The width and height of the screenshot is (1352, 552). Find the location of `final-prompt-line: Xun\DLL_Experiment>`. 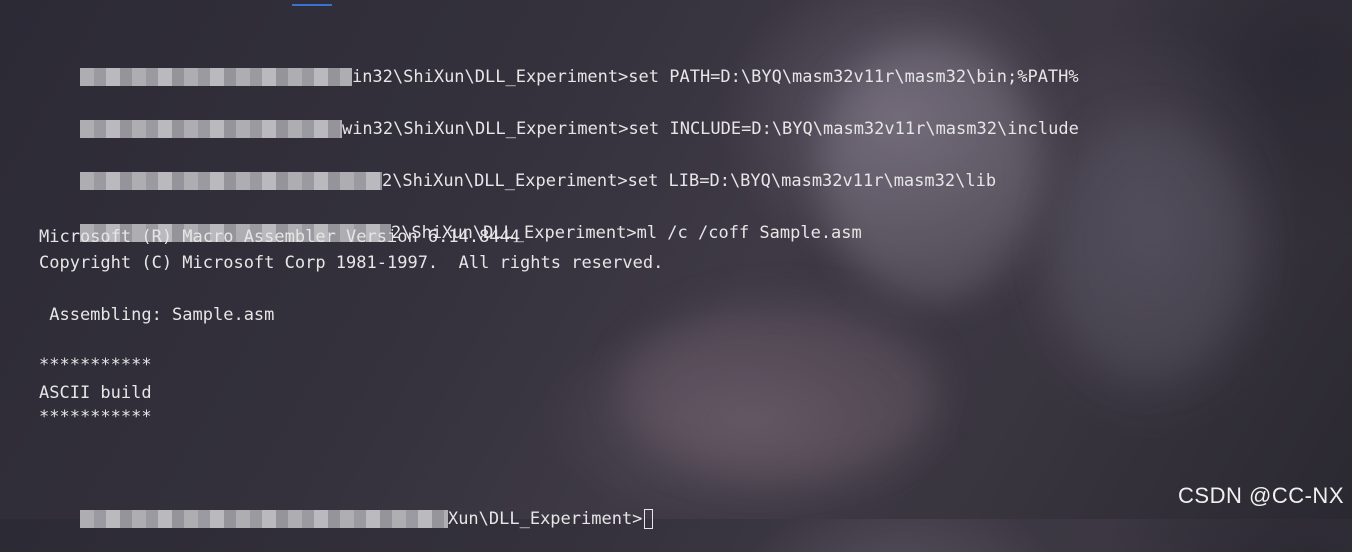

final-prompt-line: Xun\DLL_Experiment> is located at coordinates (346, 519).